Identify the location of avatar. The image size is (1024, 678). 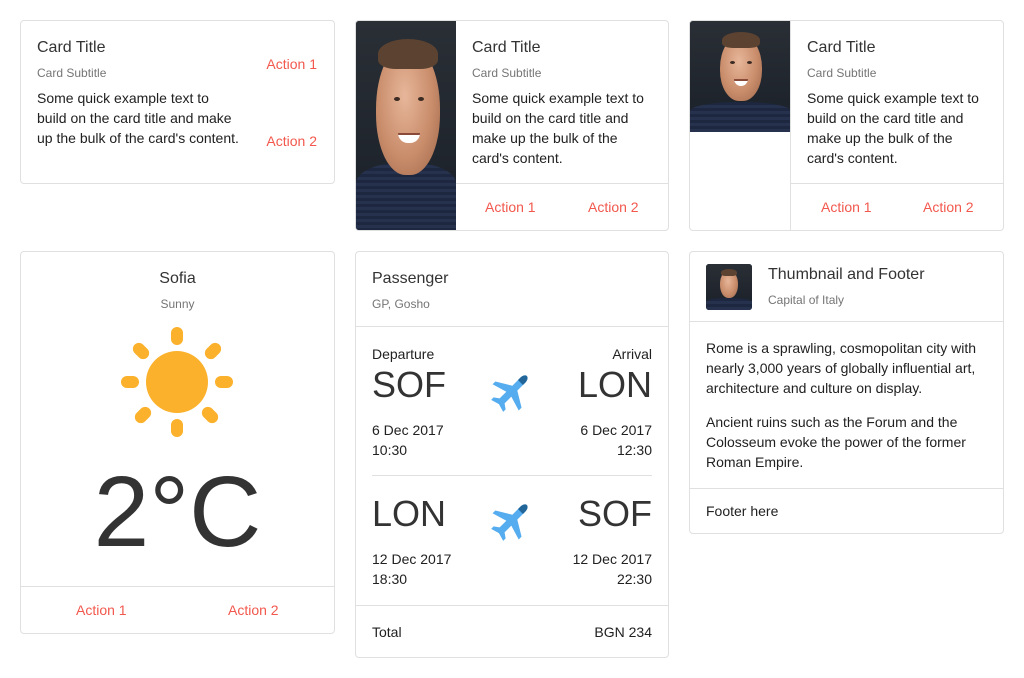
(729, 287).